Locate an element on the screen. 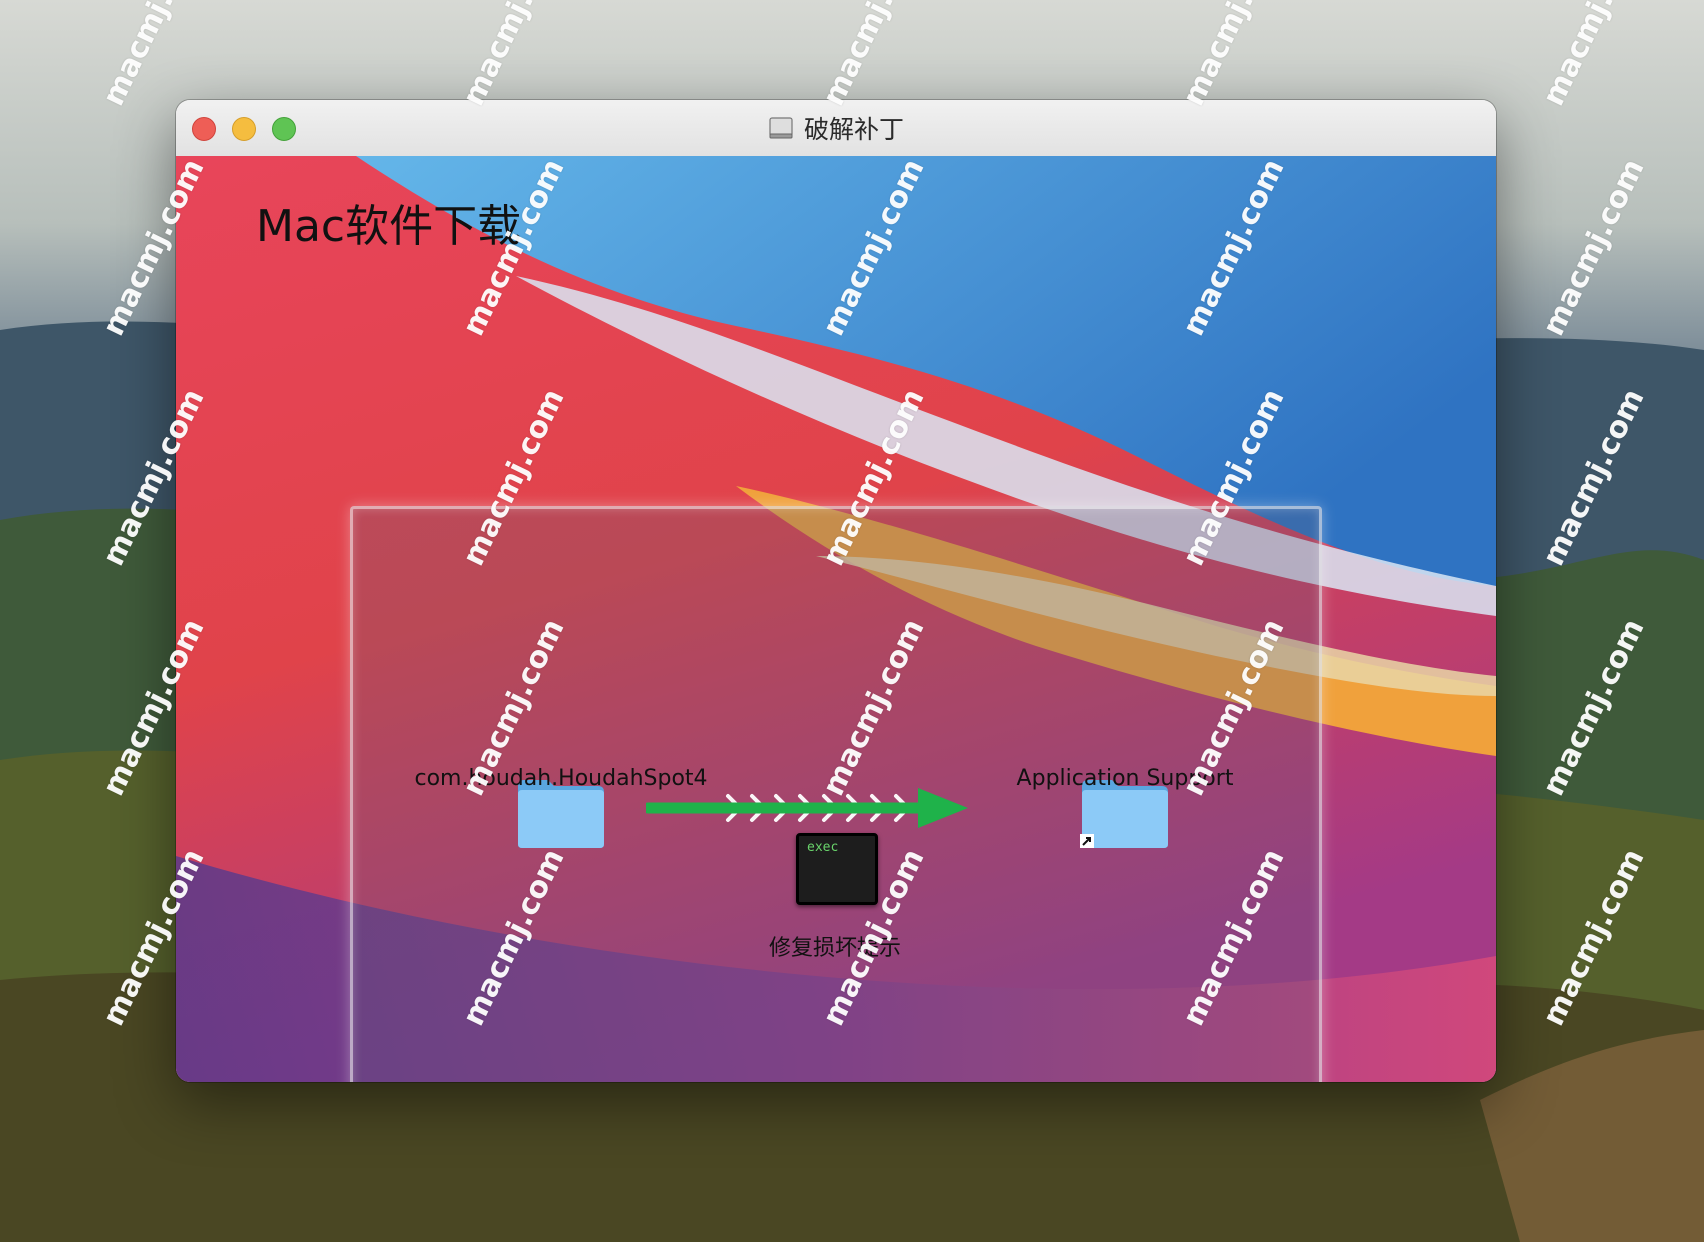  arrow-right-icon is located at coordinates (807, 808).